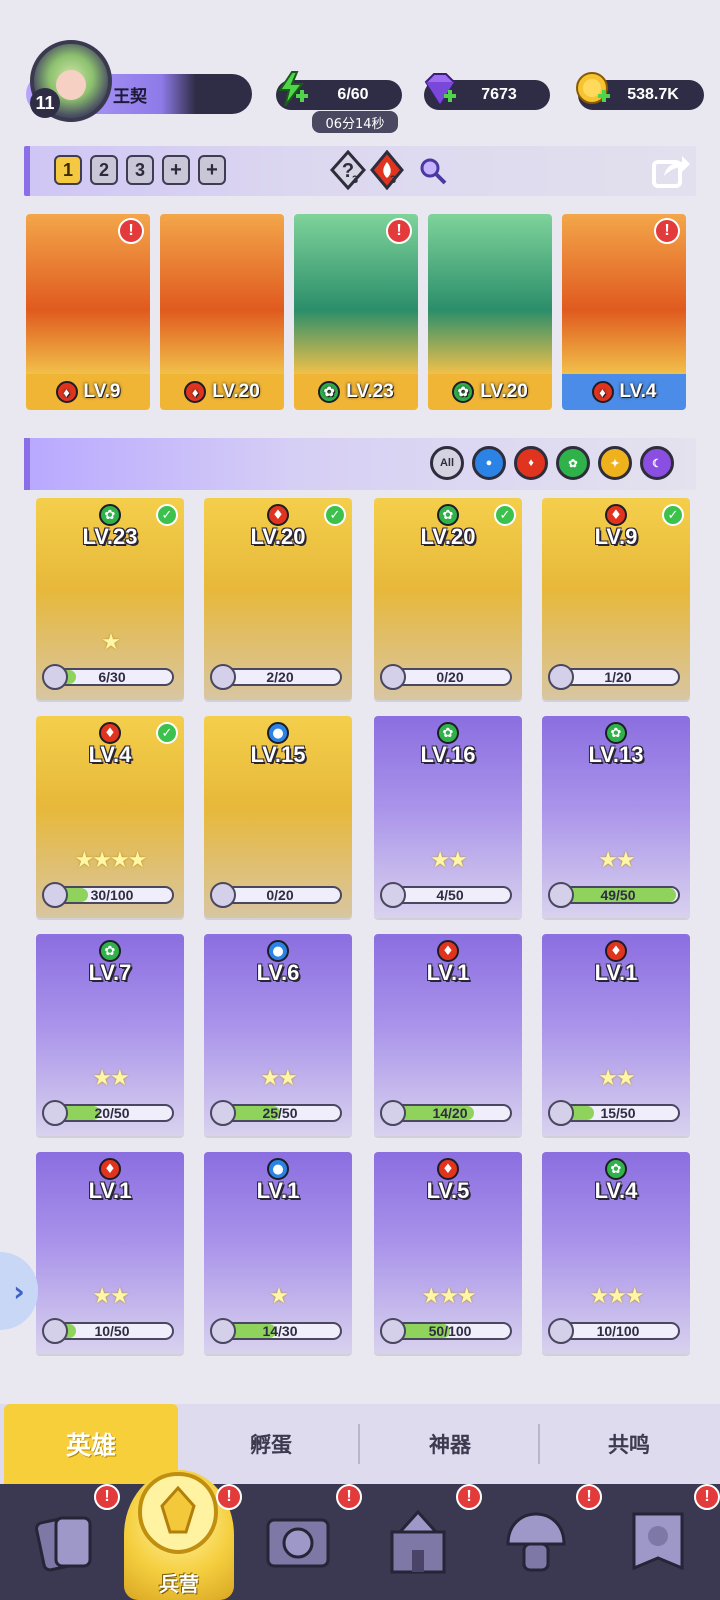 The height and width of the screenshot is (1600, 720). What do you see at coordinates (448, 817) in the screenshot?
I see `hero-card: ✿ LV.16 ★★ 4/50` at bounding box center [448, 817].